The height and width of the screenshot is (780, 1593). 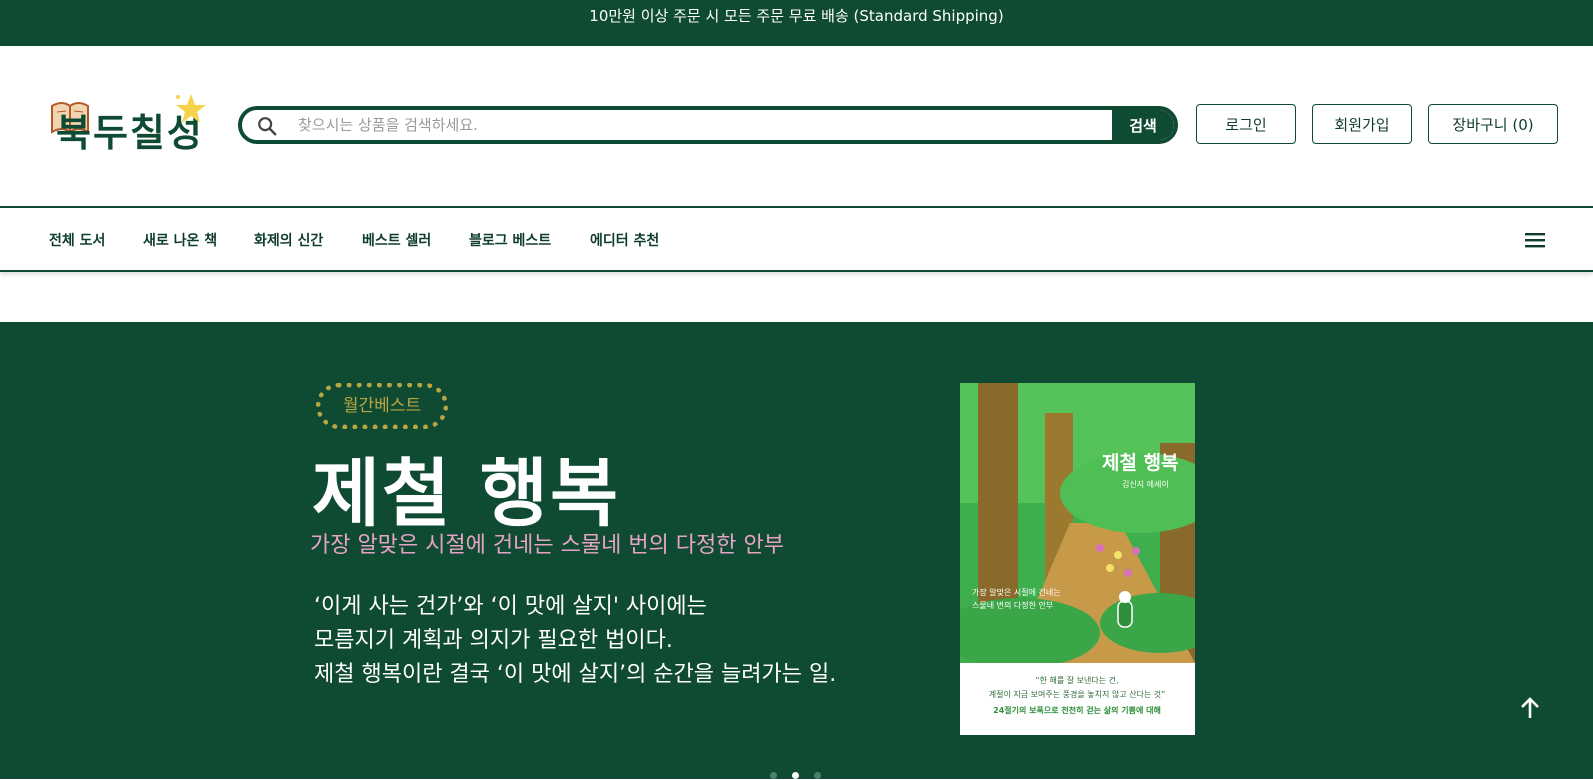 What do you see at coordinates (624, 240) in the screenshot?
I see `nav-item-editor-pick: 에디터 추천` at bounding box center [624, 240].